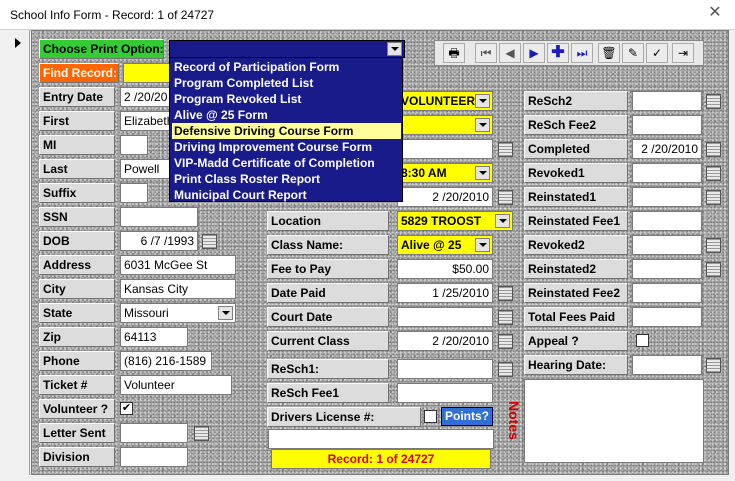 The image size is (735, 481). Describe the element at coordinates (445, 173) in the screenshot. I see `class-time-select: 8:30 AM` at that location.